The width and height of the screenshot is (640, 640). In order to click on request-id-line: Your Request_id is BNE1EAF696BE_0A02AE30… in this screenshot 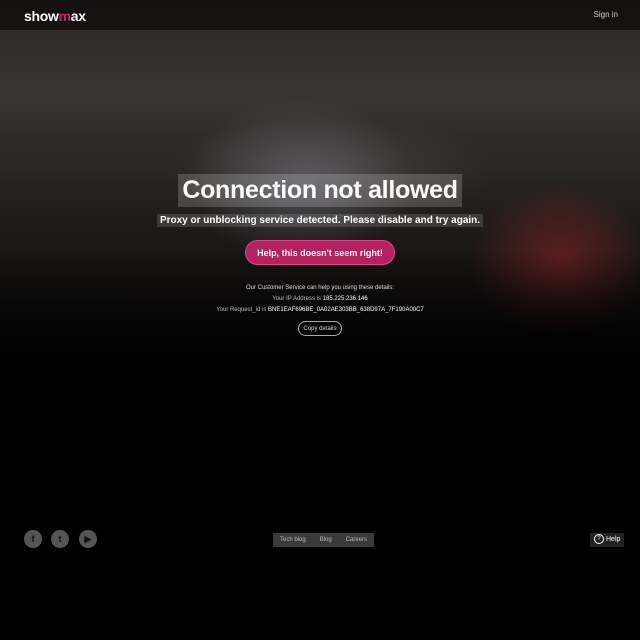, I will do `click(320, 310)`.